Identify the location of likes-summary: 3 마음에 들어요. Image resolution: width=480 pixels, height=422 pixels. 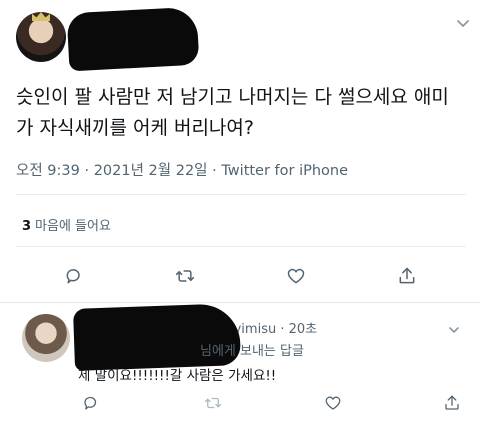
(66, 224).